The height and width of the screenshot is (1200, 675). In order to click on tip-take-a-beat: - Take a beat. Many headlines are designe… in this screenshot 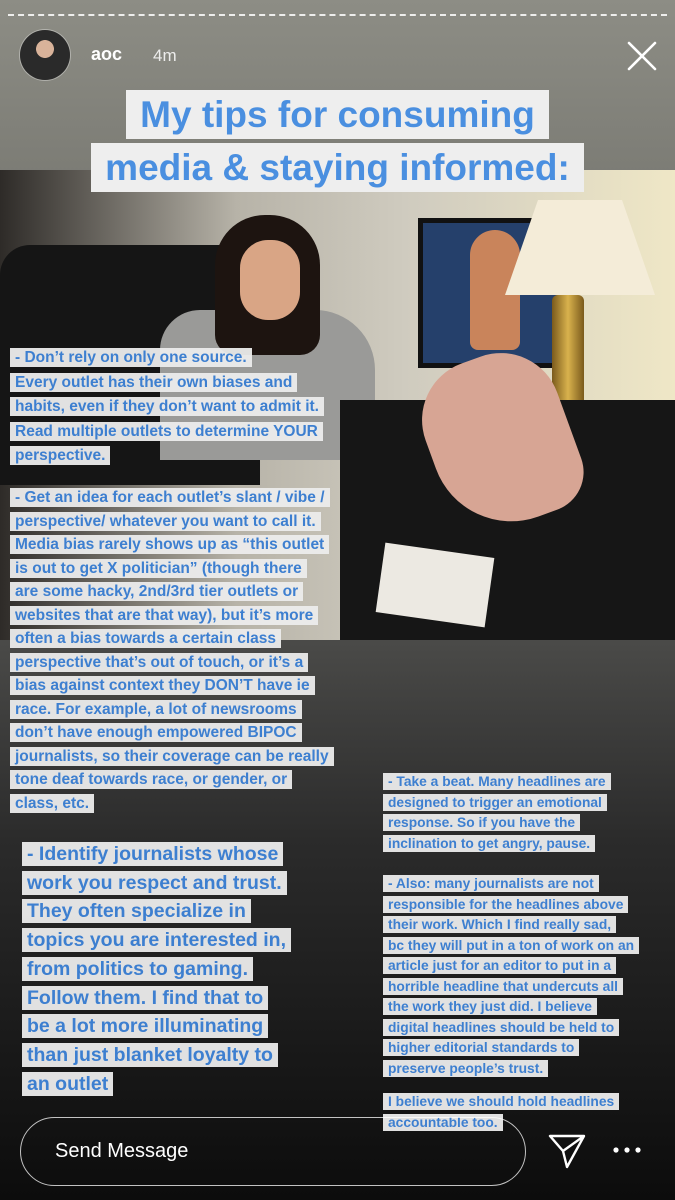, I will do `click(523, 813)`.